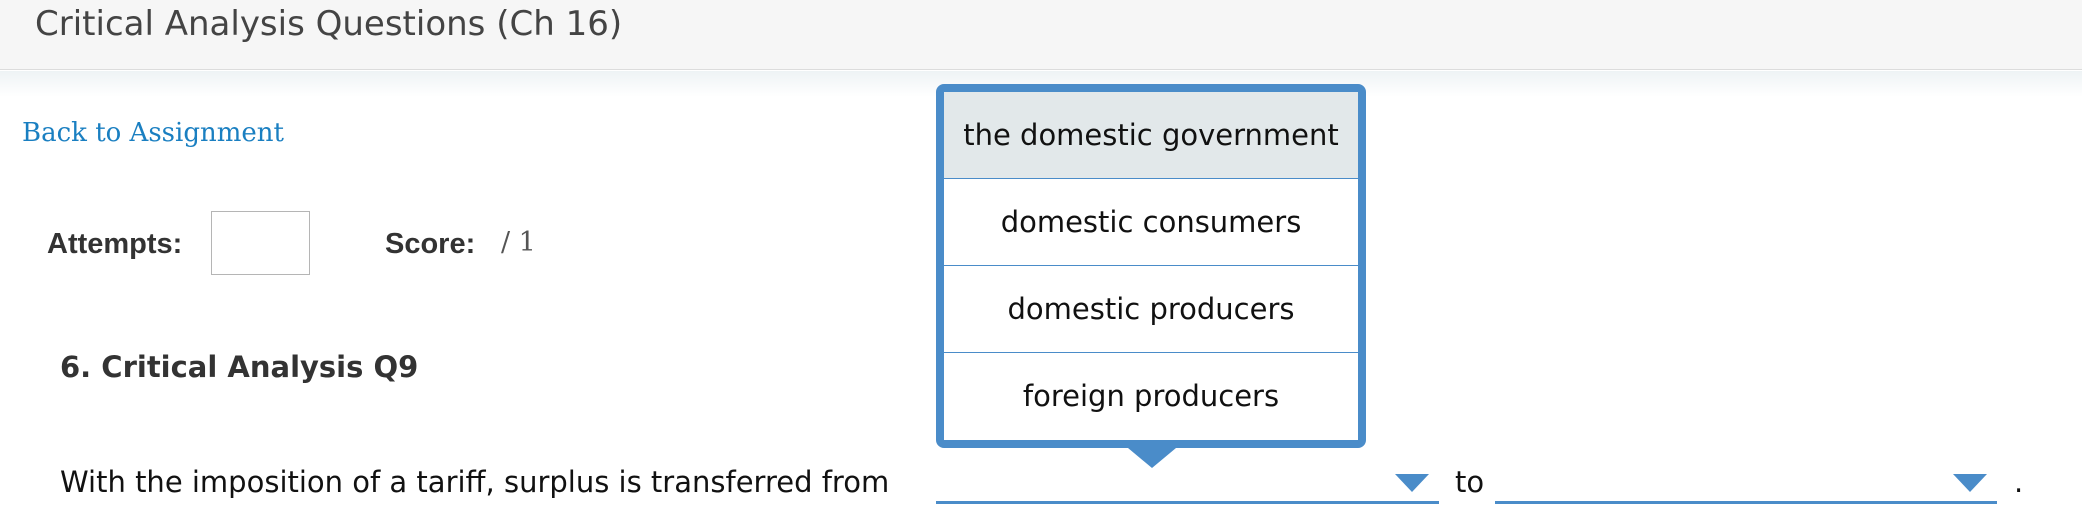  Describe the element at coordinates (2019, 482) in the screenshot. I see `question-end-period: .` at that location.